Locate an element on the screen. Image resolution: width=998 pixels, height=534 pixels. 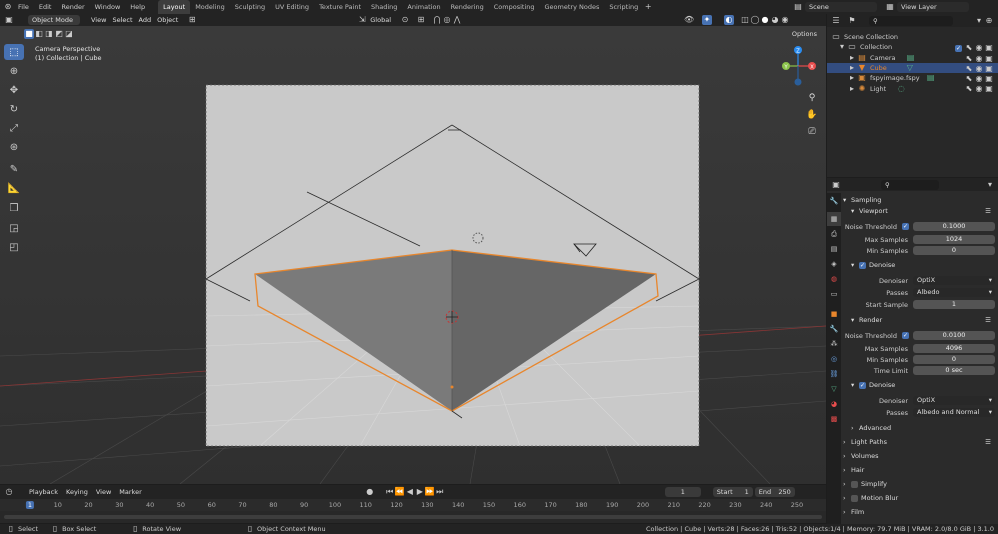
panel-motion-blur: › Motion Blur is located at coordinates (919, 498).